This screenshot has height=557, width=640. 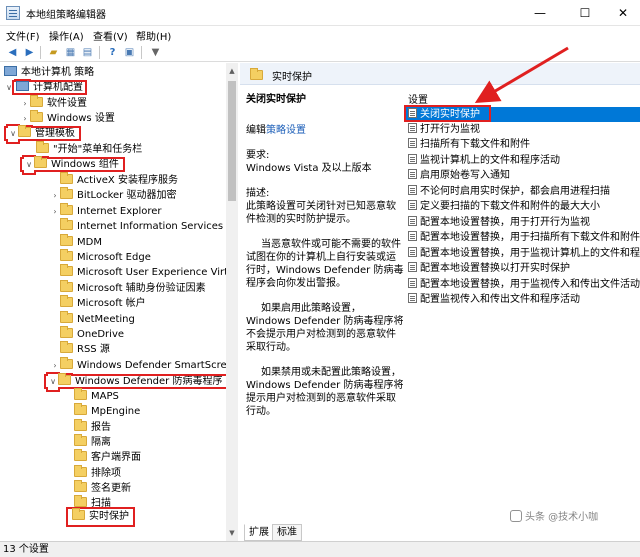 What do you see at coordinates (523, 222) in the screenshot?
I see `setting-row: 配置本地设置替换，用于打开行为监视` at bounding box center [523, 222].